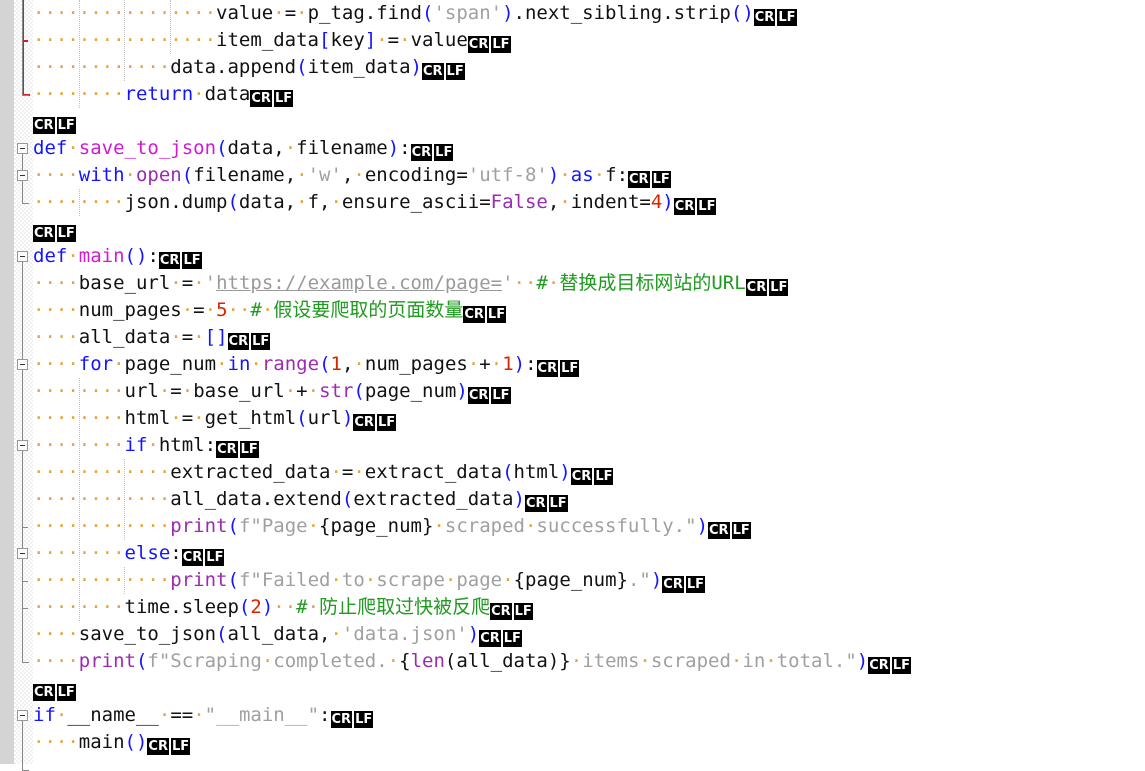  Describe the element at coordinates (25, 527) in the screenshot. I see `fold-branch-tick` at that location.